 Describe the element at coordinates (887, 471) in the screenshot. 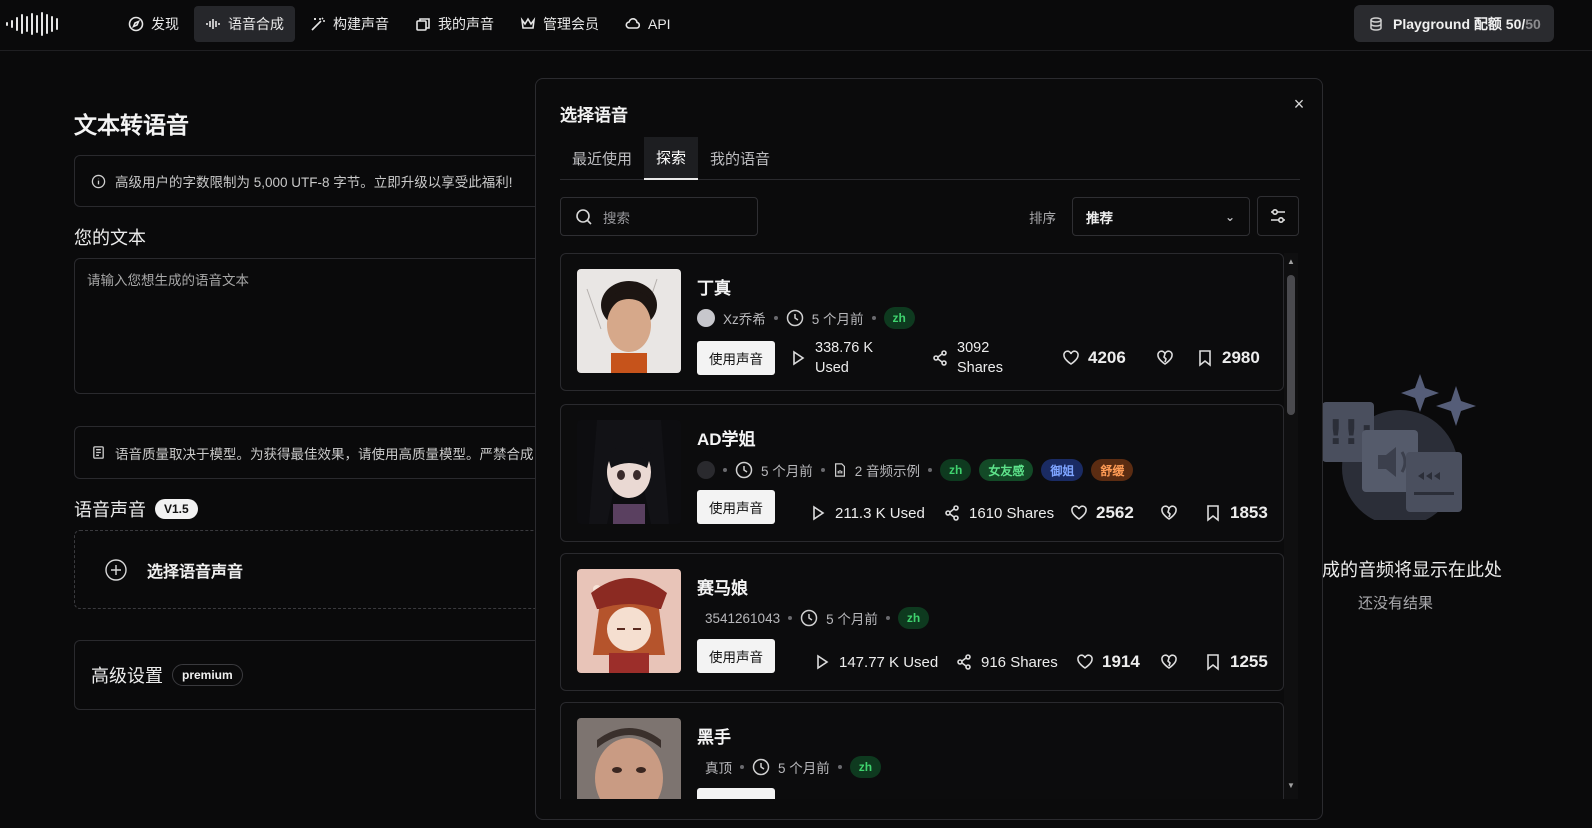

I see `samples-count: 2 音频示例` at that location.